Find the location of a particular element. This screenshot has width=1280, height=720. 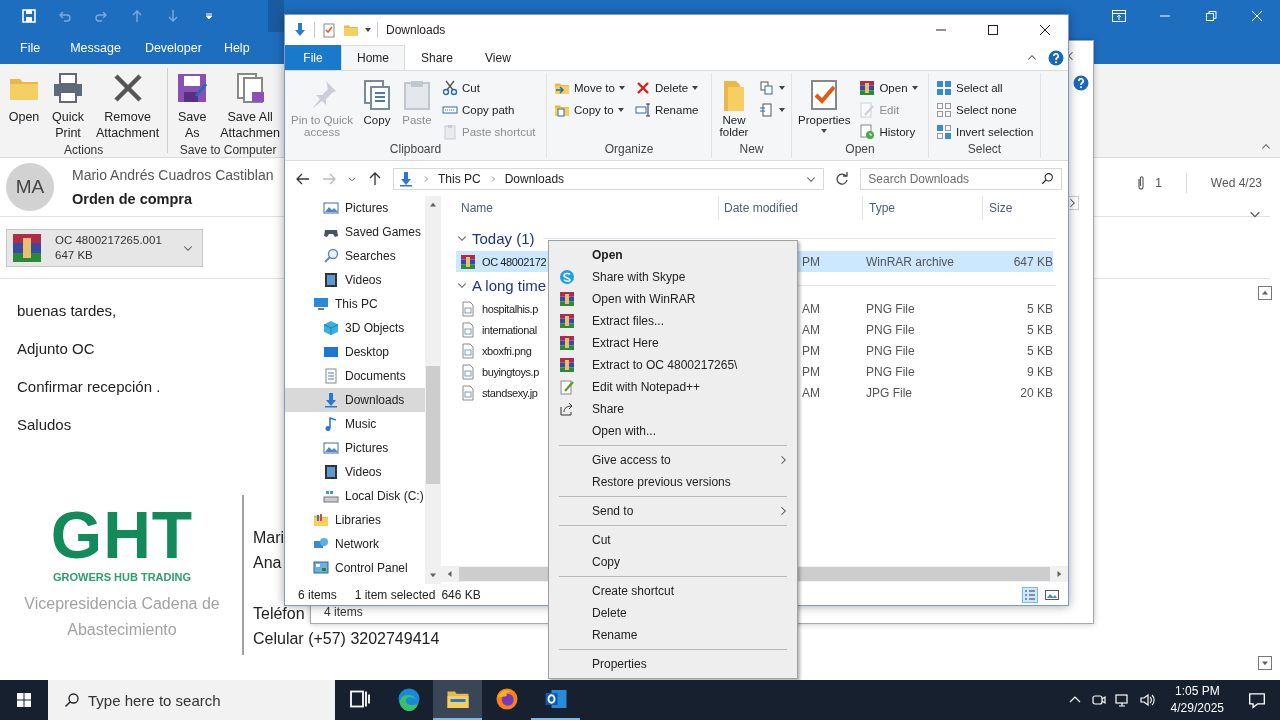

search-field: Search Downloads is located at coordinates (961, 178).